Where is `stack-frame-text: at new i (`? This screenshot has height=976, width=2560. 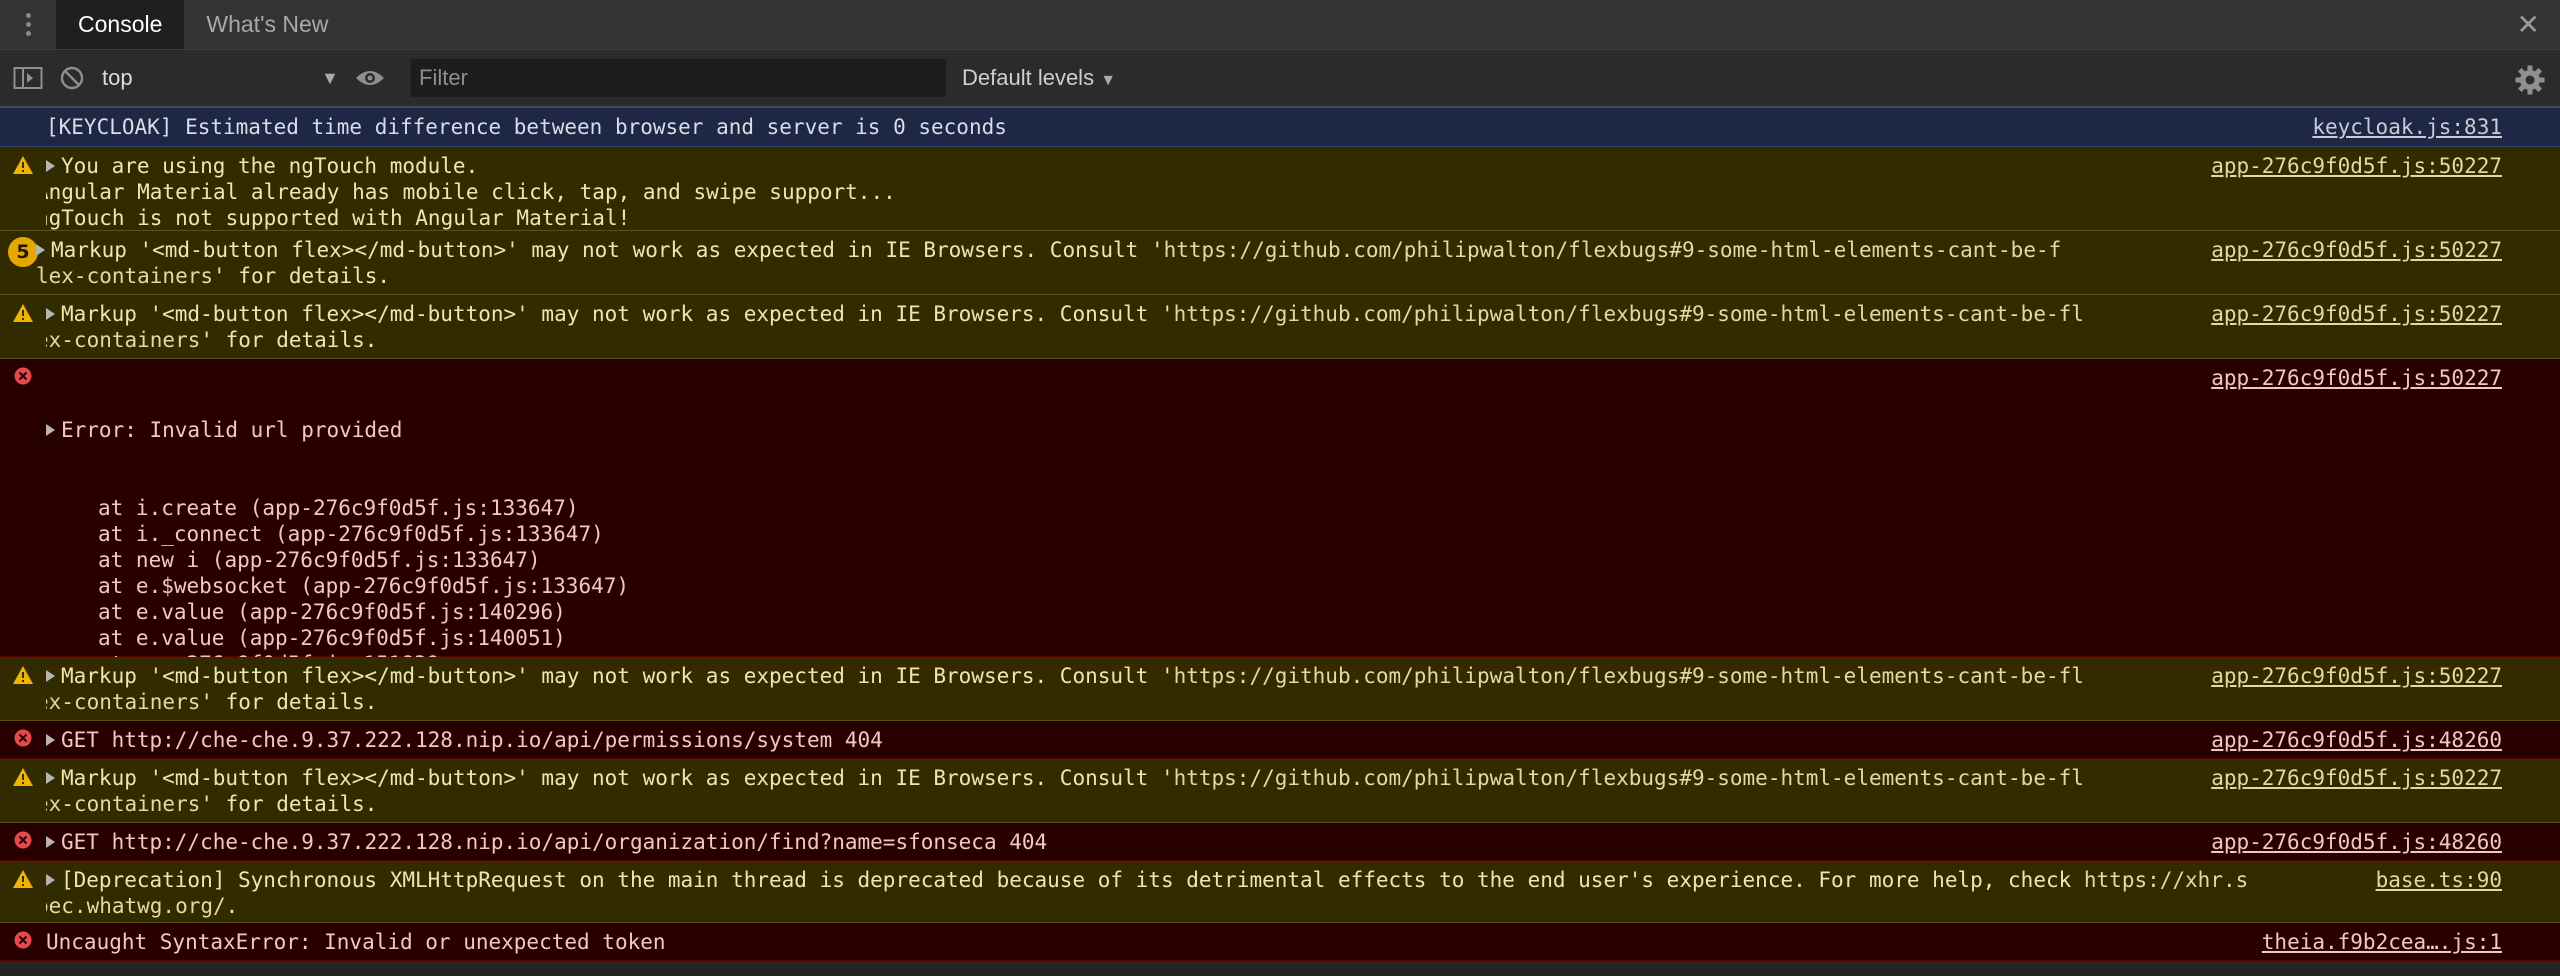 stack-frame-text: at new i ( is located at coordinates (161, 560).